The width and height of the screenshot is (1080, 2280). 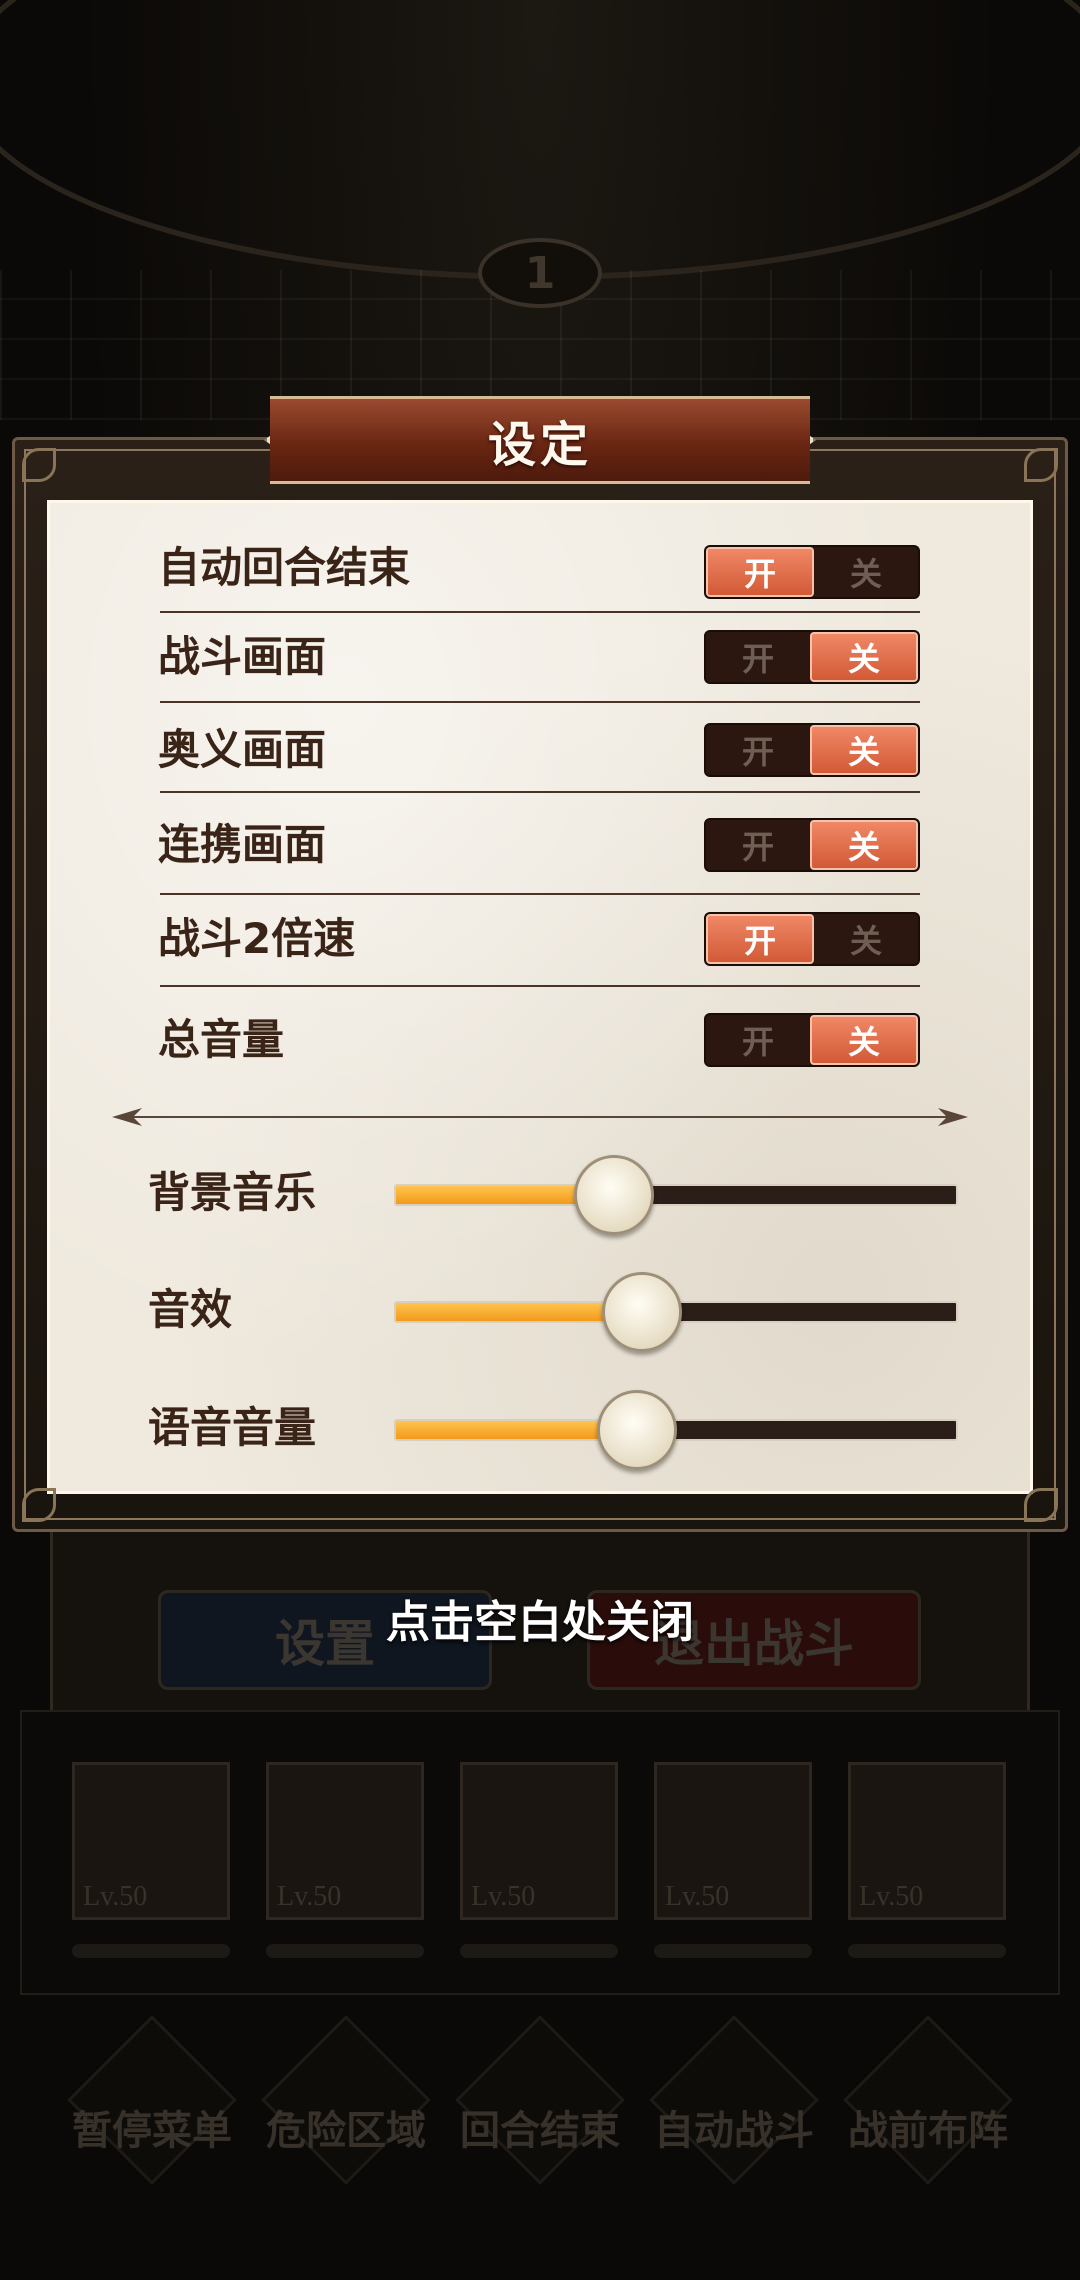 I want to click on sfx-label: 音效, so click(x=190, y=1309).